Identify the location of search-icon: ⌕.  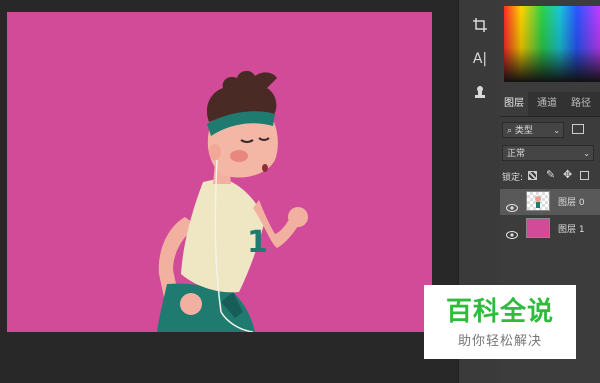
(510, 131).